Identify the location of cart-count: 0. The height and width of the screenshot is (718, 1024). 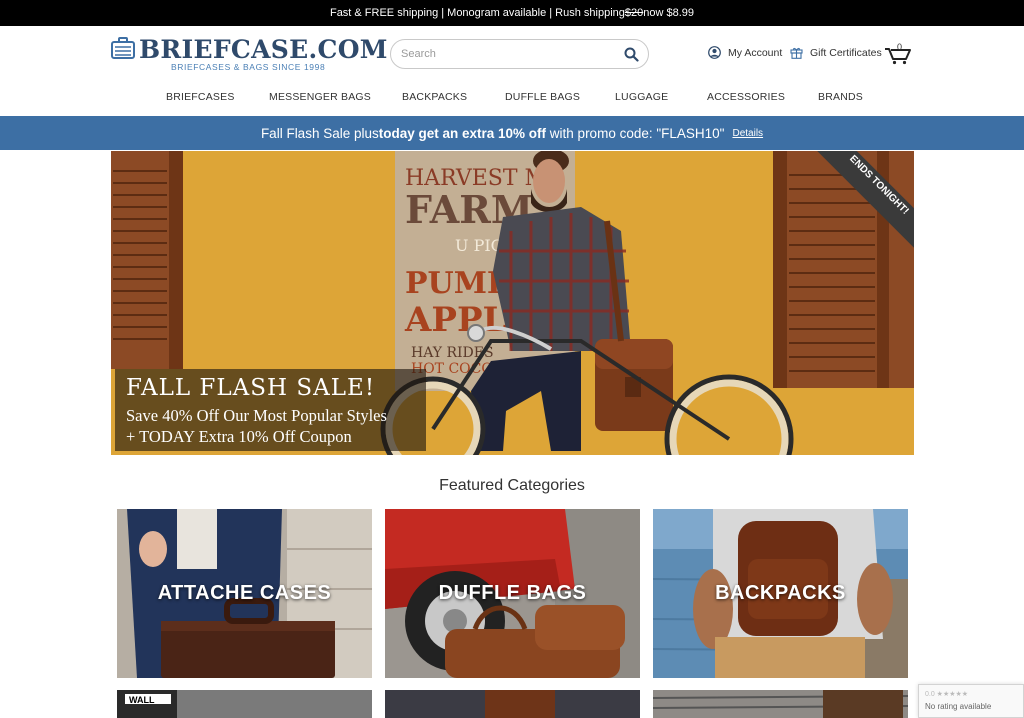
(900, 47).